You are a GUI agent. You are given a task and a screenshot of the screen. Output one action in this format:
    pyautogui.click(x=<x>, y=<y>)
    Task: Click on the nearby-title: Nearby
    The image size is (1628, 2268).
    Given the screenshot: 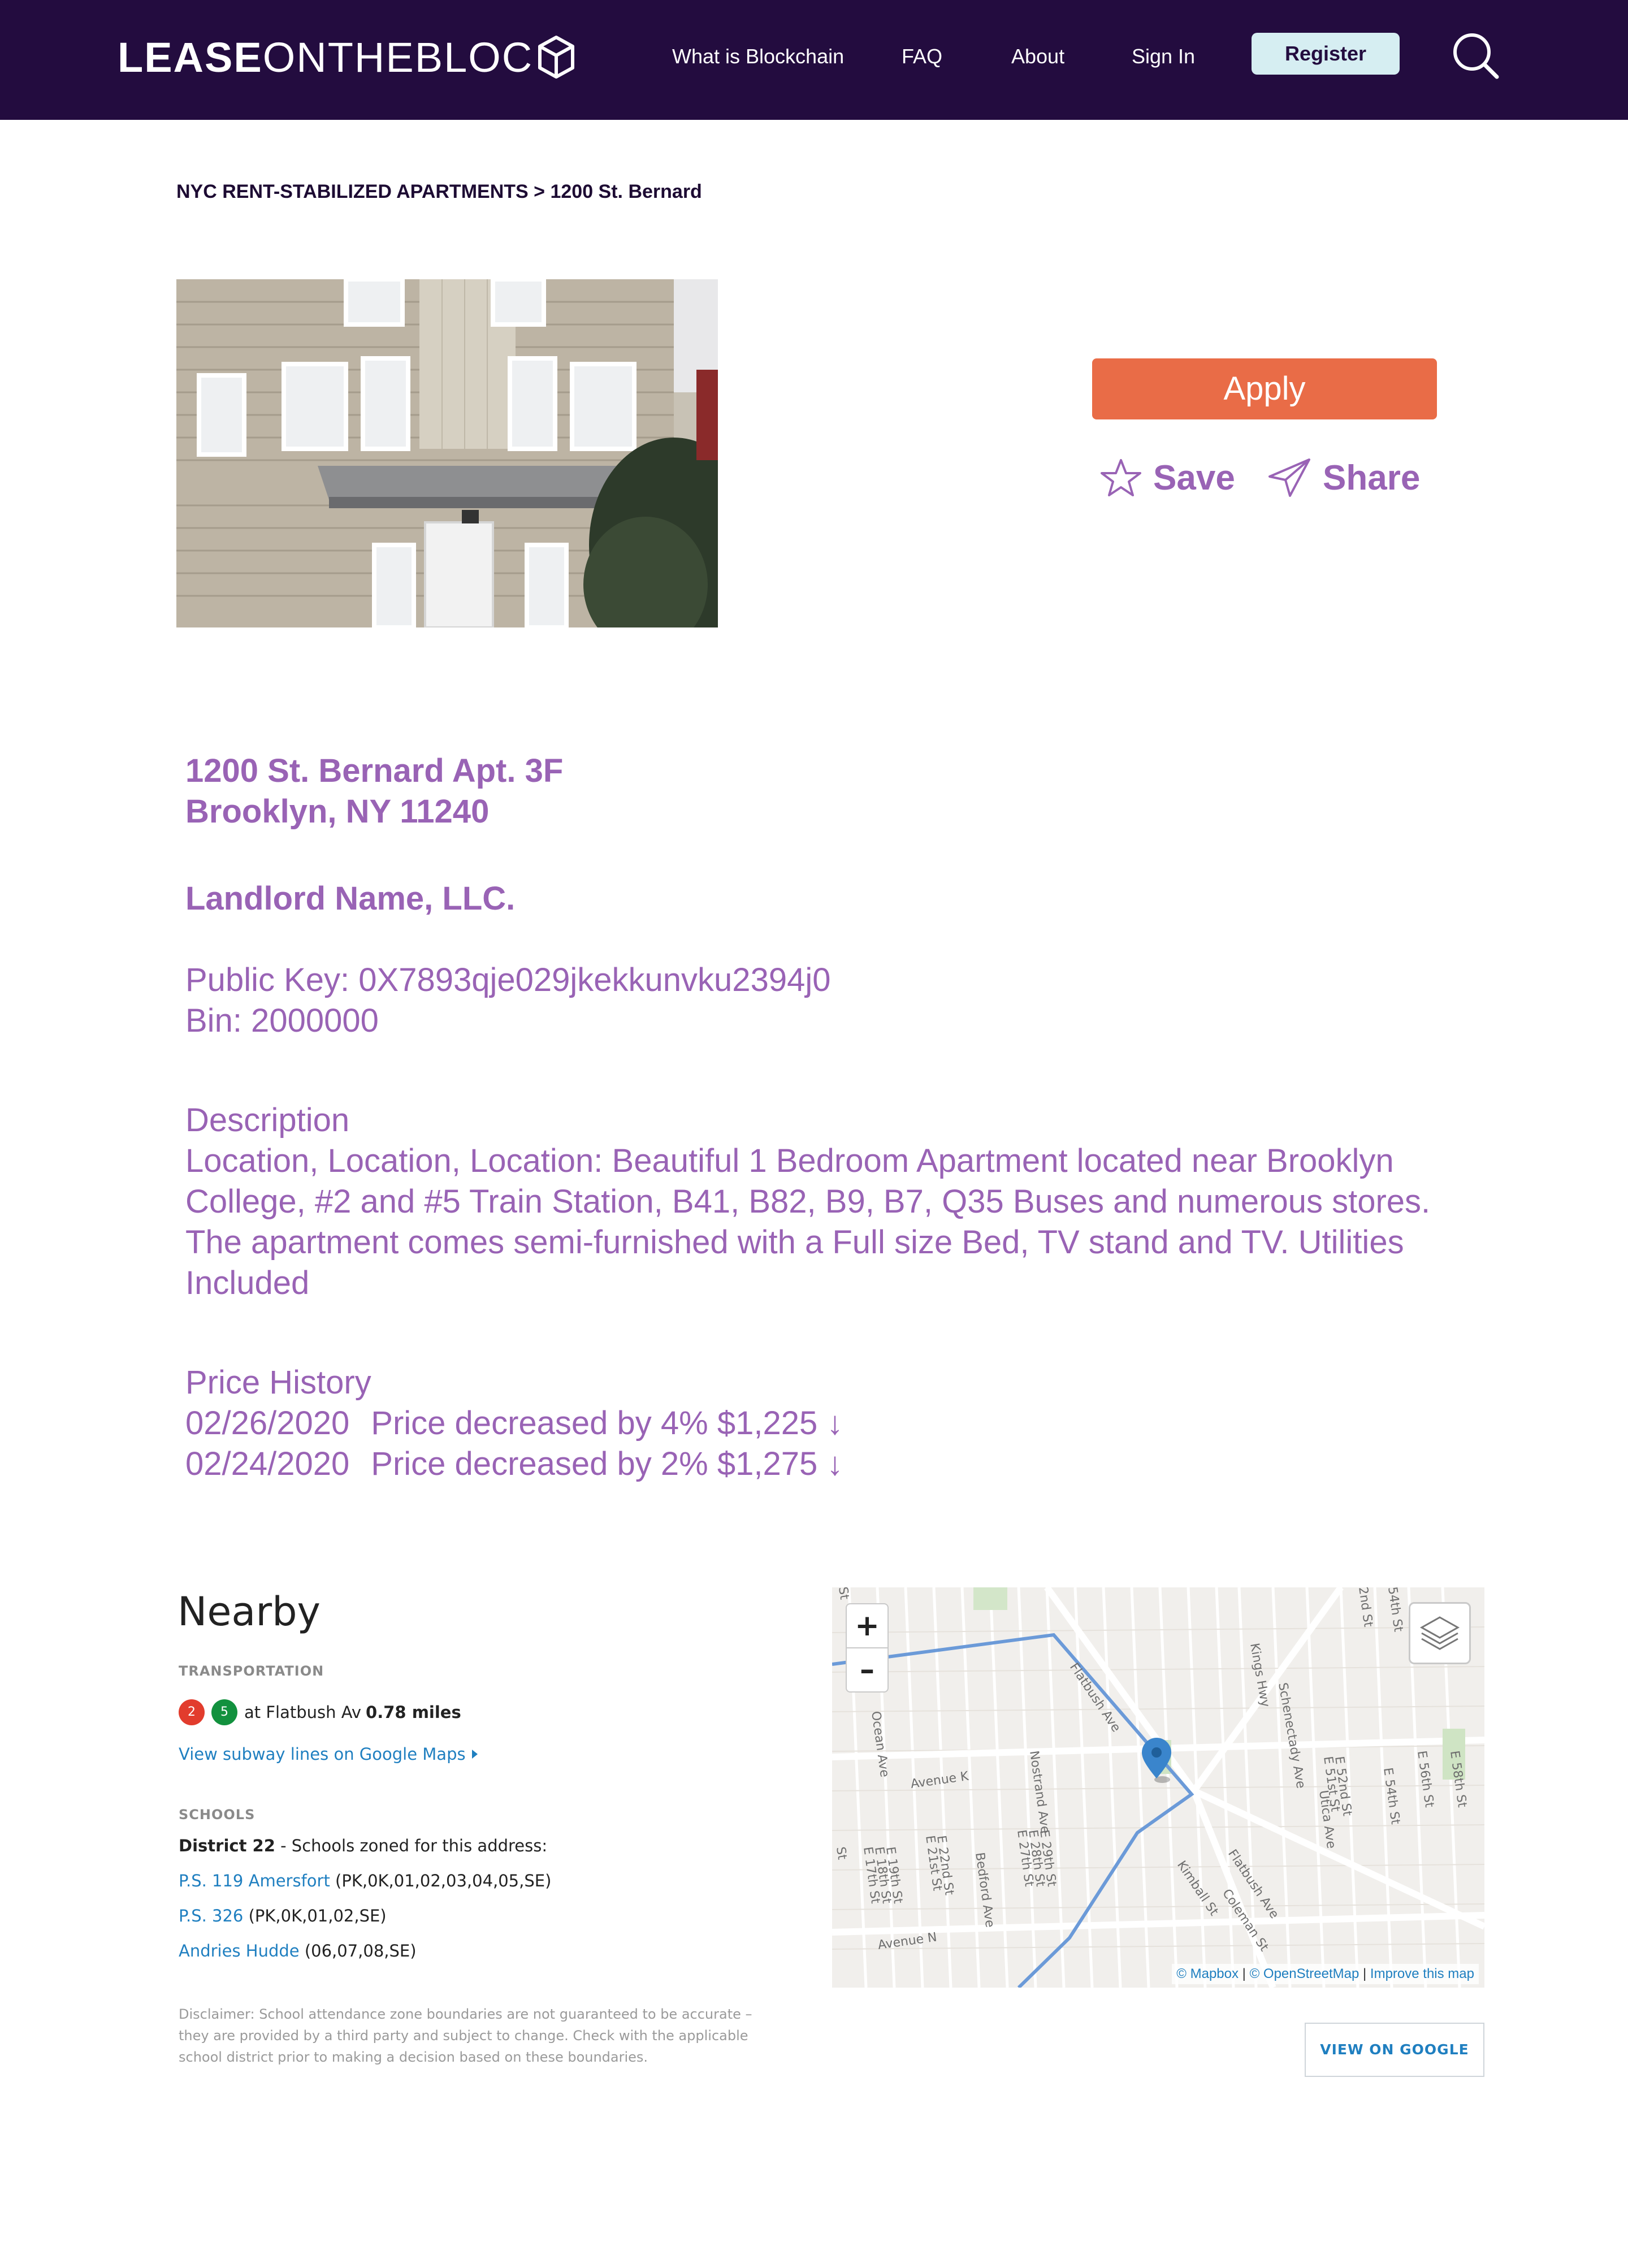 What is the action you would take?
    pyautogui.click(x=249, y=1612)
    